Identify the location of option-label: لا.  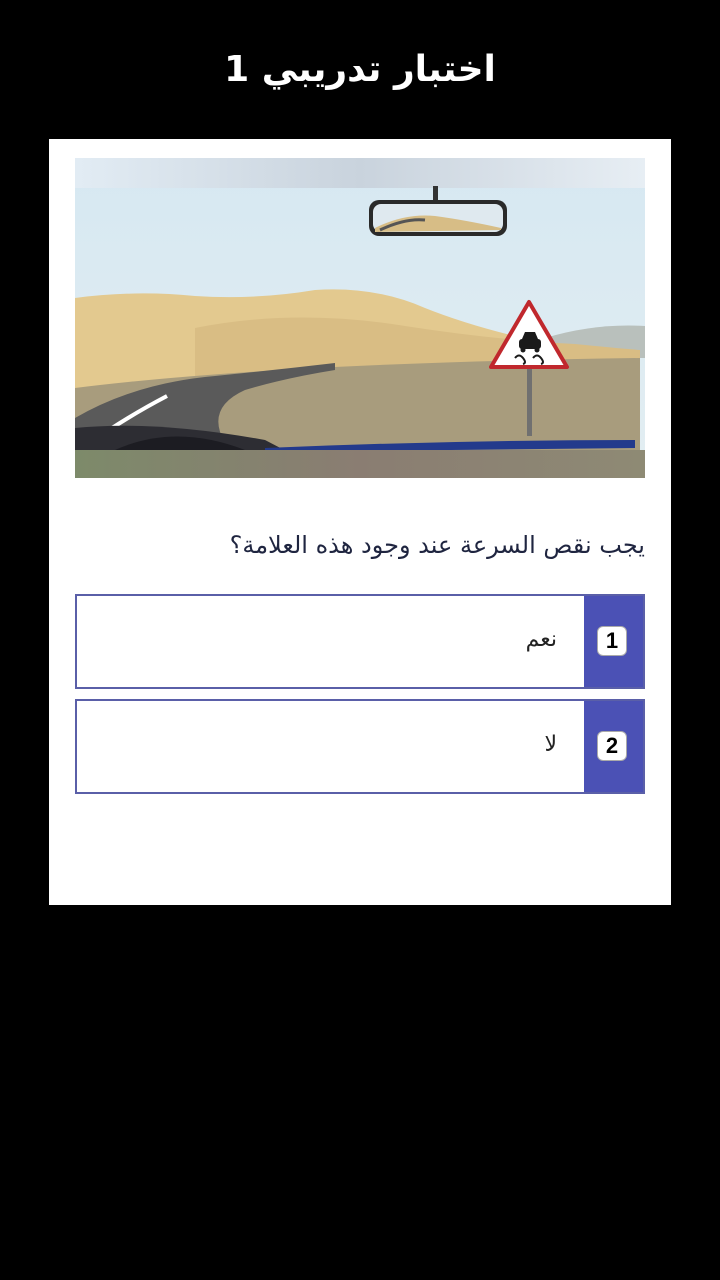
(550, 744).